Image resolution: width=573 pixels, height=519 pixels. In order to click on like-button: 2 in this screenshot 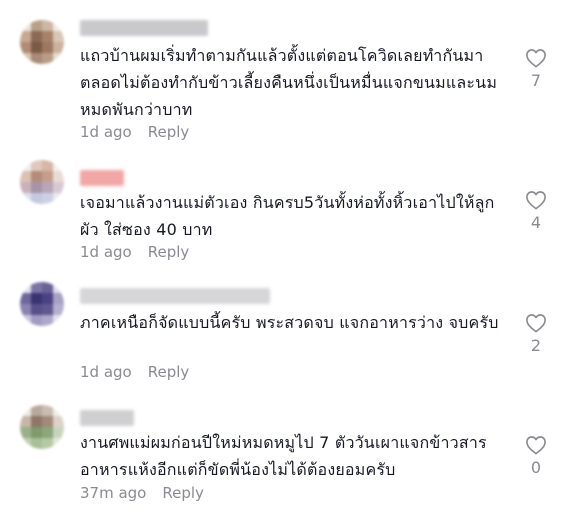, I will do `click(536, 334)`.